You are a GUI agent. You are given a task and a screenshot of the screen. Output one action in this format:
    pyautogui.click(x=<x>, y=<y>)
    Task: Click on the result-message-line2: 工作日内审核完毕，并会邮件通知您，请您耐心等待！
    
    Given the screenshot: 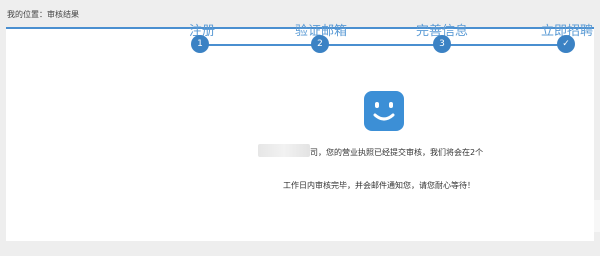 What is the action you would take?
    pyautogui.click(x=379, y=185)
    